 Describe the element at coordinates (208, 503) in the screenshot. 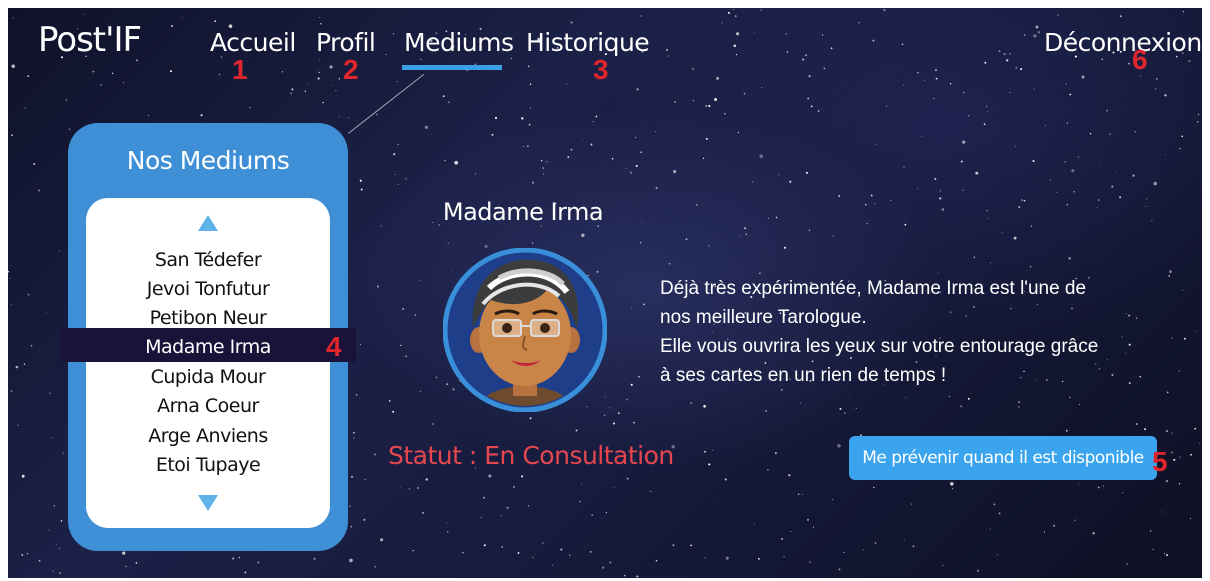

I see `triangle-down-icon` at that location.